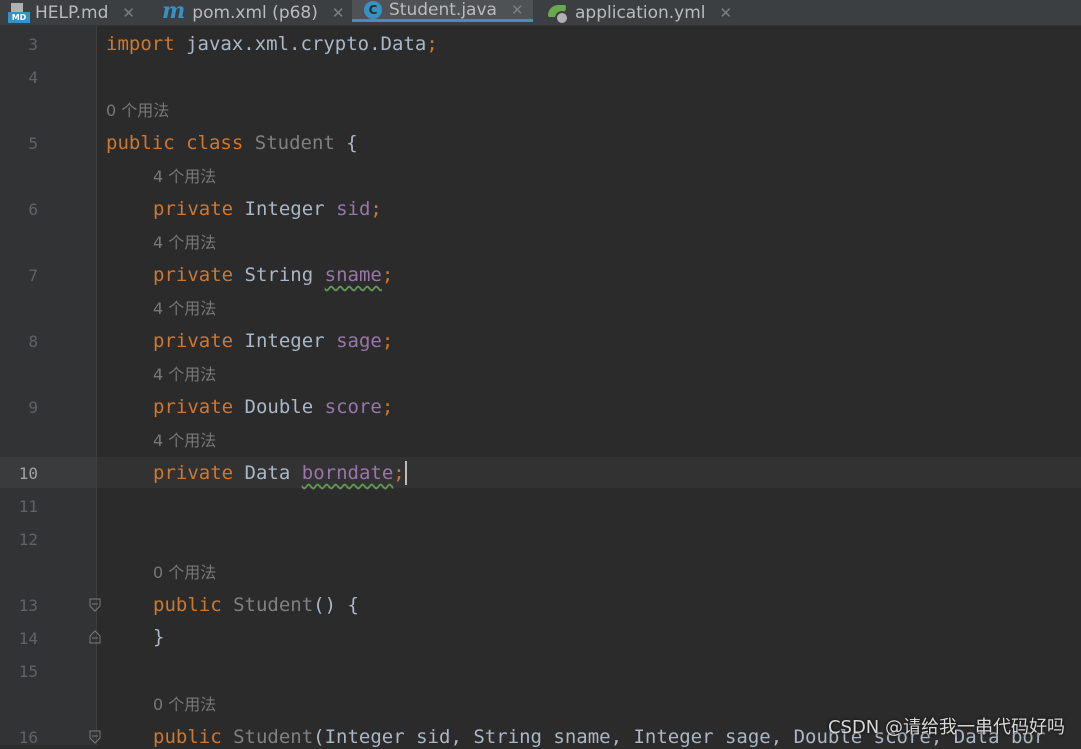 The image size is (1081, 749). I want to click on code-line-constructor-empty: public Student() {, so click(256, 605).